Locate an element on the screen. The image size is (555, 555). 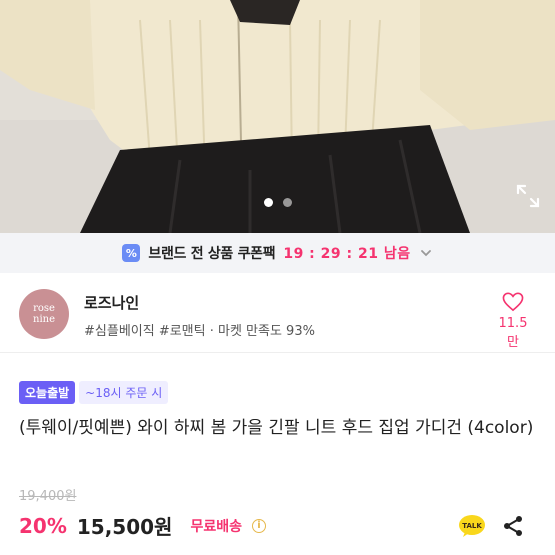
info-icon: i is located at coordinates (258, 525).